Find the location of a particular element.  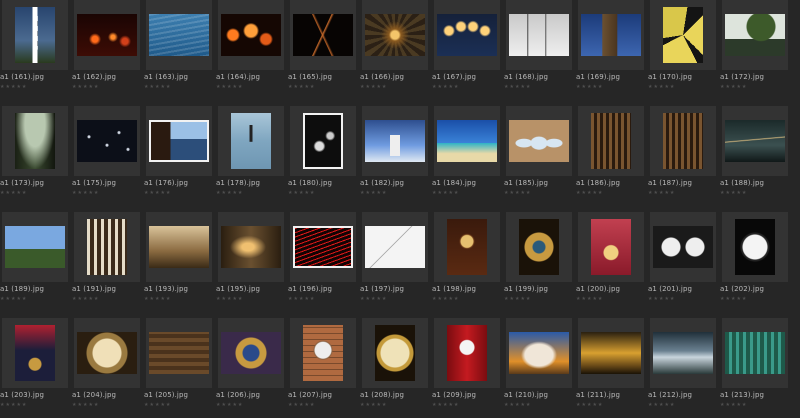

thumbnail-item: a1 (184).jpg ★★★★★ is located at coordinates (468, 156).